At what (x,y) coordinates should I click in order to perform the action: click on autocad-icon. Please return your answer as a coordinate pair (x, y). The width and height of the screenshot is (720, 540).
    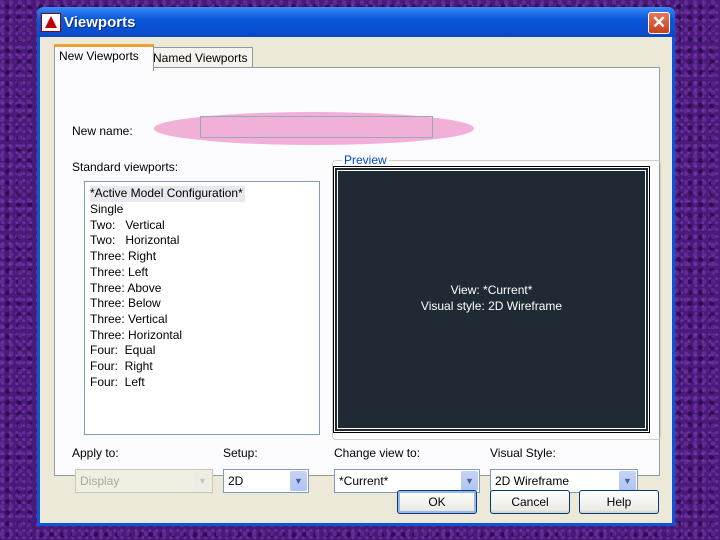
    Looking at the image, I should click on (51, 22).